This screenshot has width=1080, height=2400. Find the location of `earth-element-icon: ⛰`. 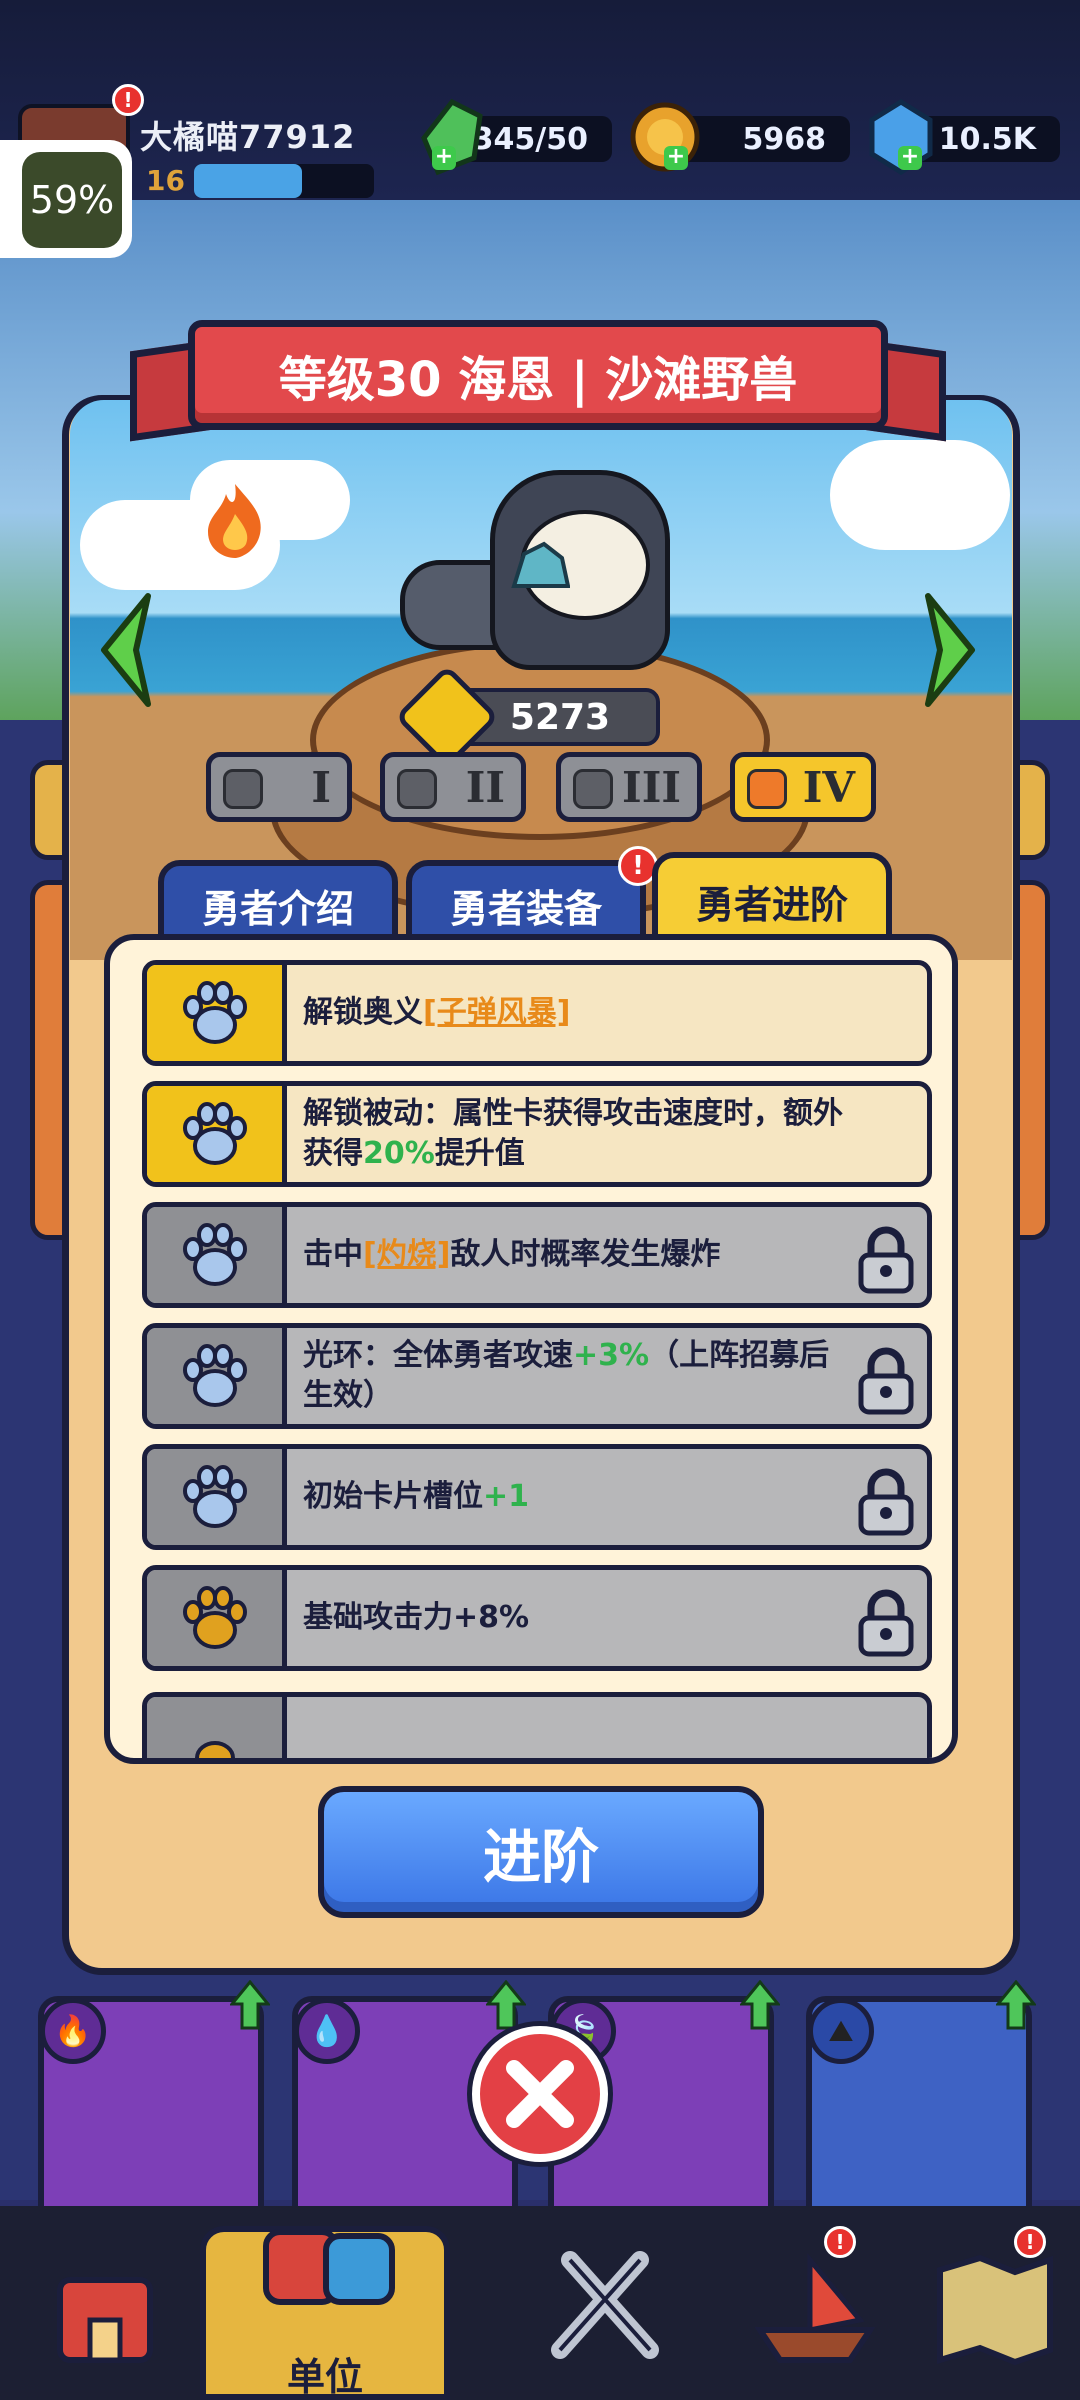

earth-element-icon: ⛰ is located at coordinates (841, 2031).